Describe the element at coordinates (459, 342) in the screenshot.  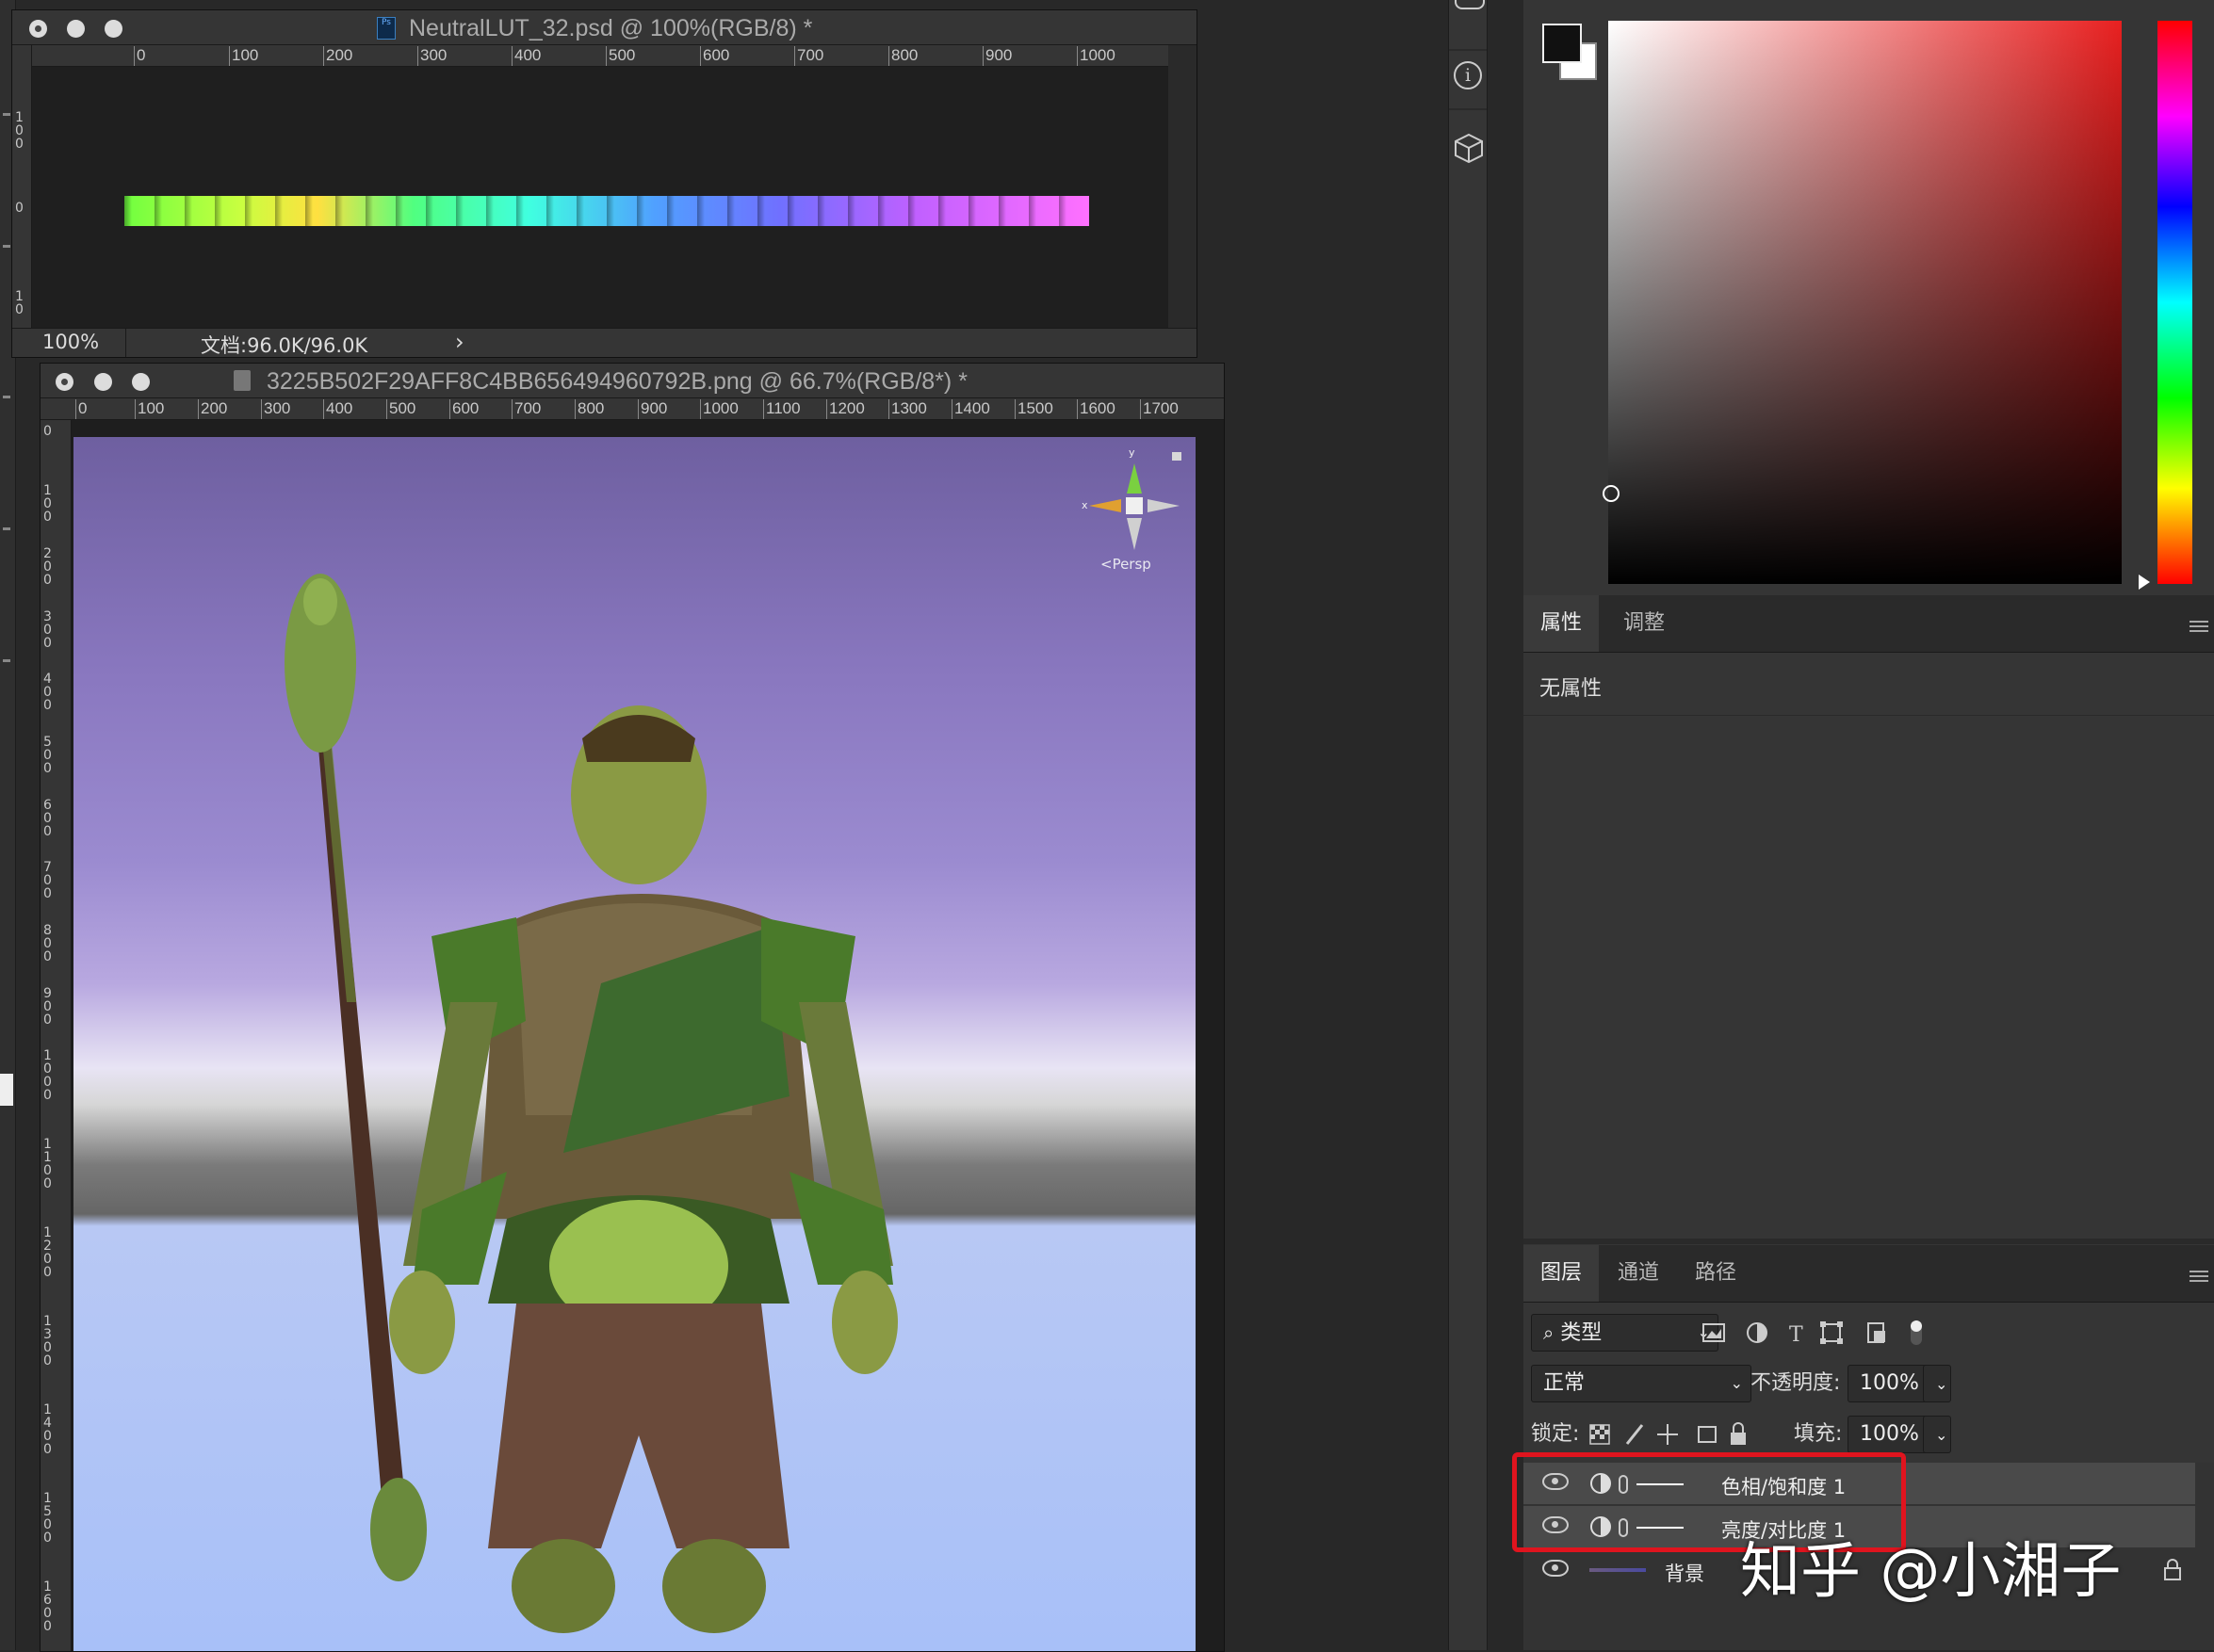
I see `status-menu-arrow: ›` at that location.